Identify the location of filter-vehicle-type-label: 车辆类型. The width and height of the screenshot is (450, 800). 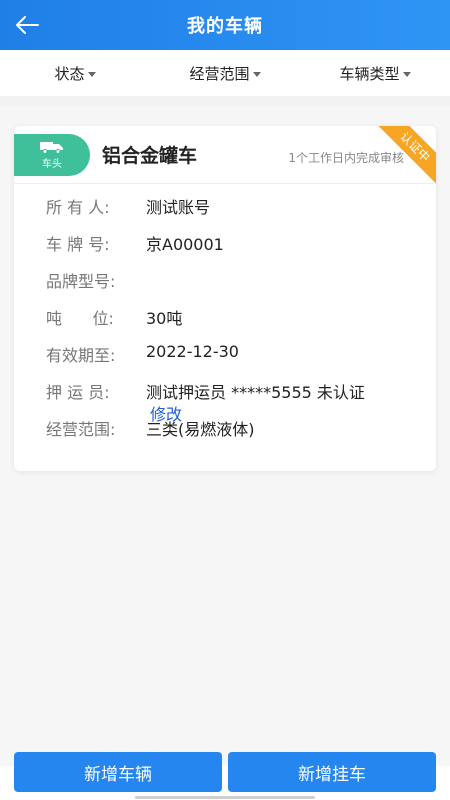
(369, 73).